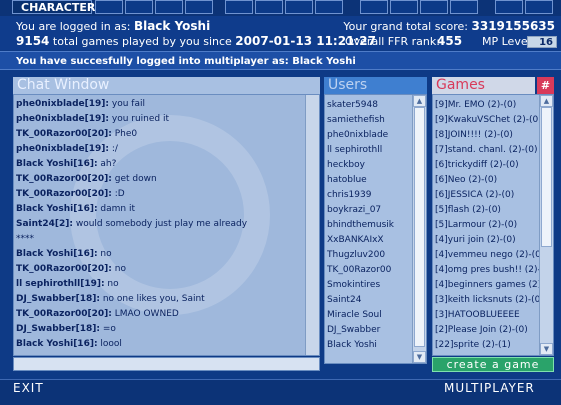  I want to click on user-list-item: Black Yoshi, so click(370, 345).